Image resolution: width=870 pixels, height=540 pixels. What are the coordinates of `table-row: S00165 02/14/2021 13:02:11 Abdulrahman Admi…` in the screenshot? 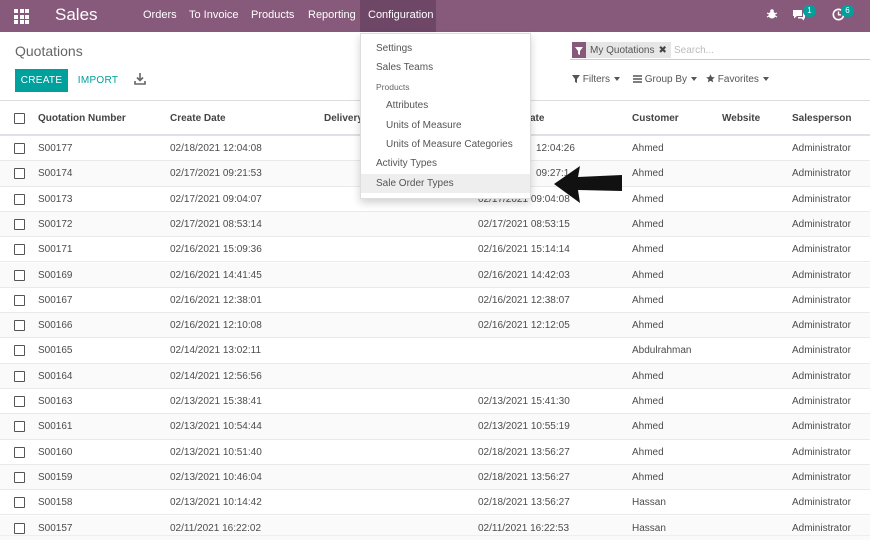 It's located at (435, 351).